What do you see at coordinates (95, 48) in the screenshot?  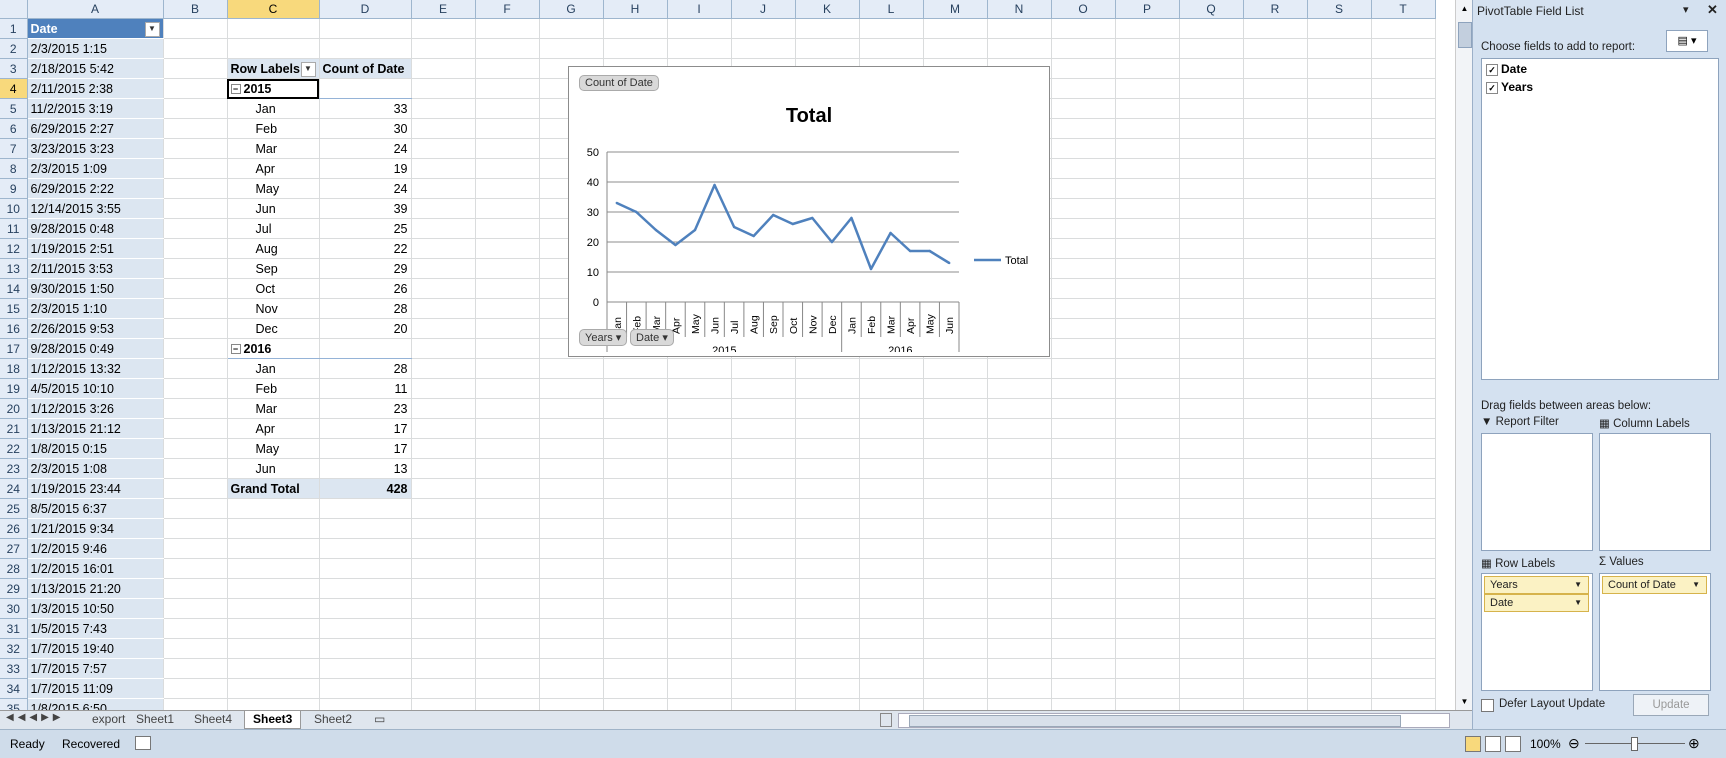 I see `date-cell: 2/3/2015 1:15` at bounding box center [95, 48].